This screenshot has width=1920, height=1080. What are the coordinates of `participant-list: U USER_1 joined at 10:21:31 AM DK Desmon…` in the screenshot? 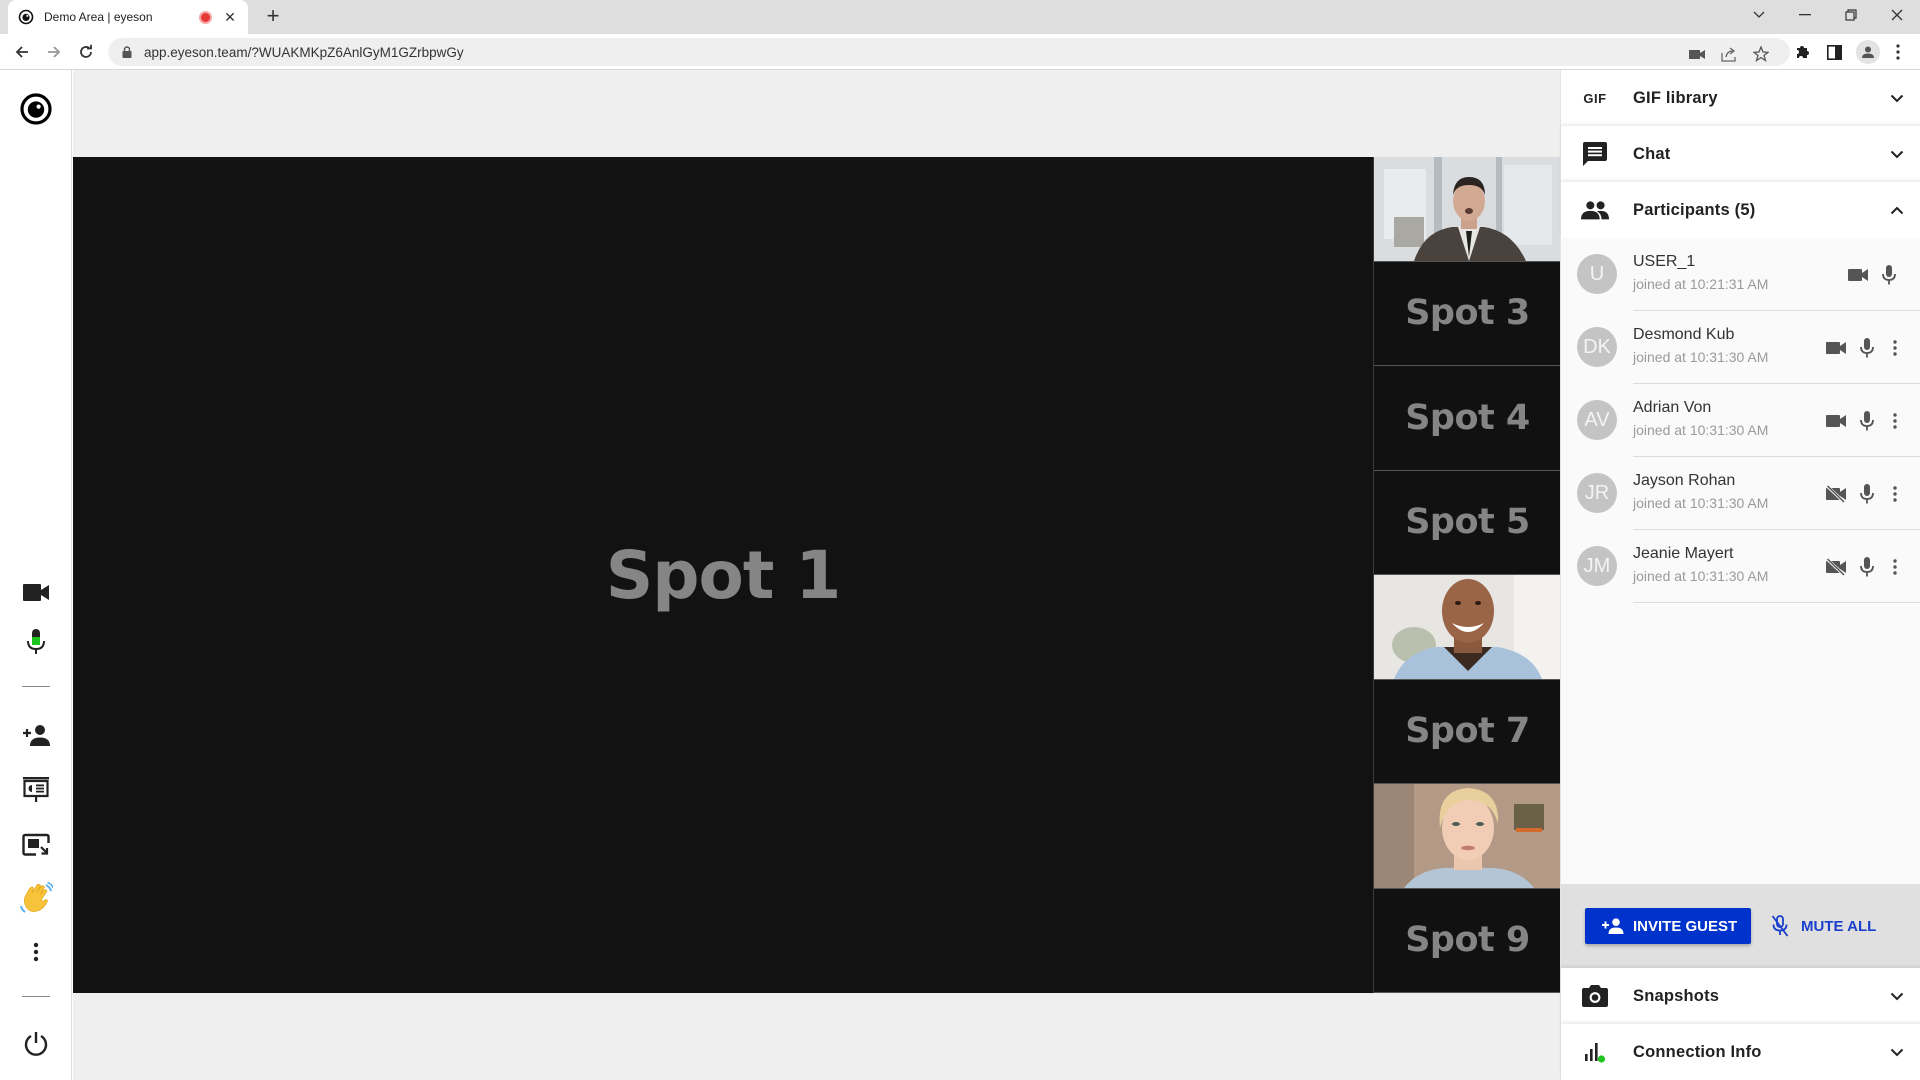 It's located at (1740, 561).